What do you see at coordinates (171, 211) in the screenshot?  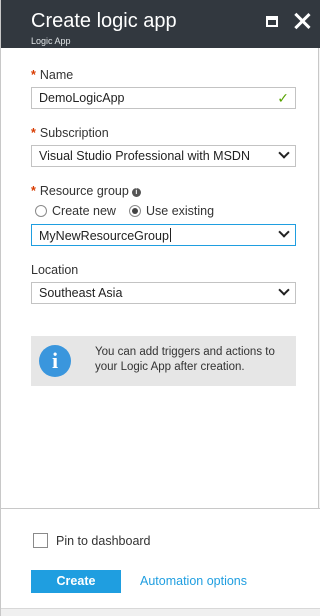 I see `radio-use-existing: Use existing` at bounding box center [171, 211].